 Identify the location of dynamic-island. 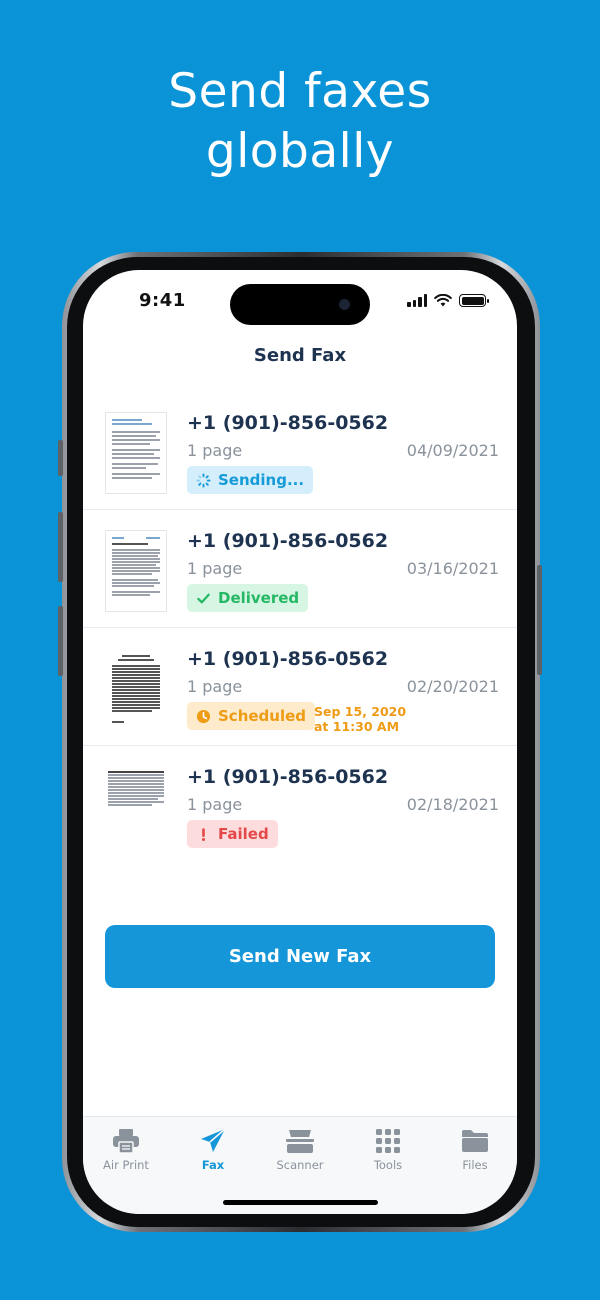
(300, 304).